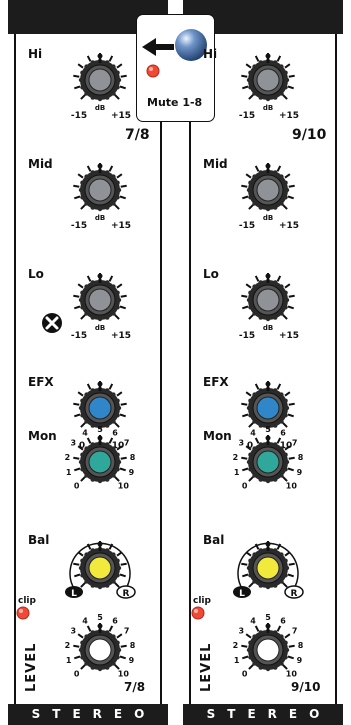  Describe the element at coordinates (74, 443) in the screenshot. I see `scale-number: 3` at that location.